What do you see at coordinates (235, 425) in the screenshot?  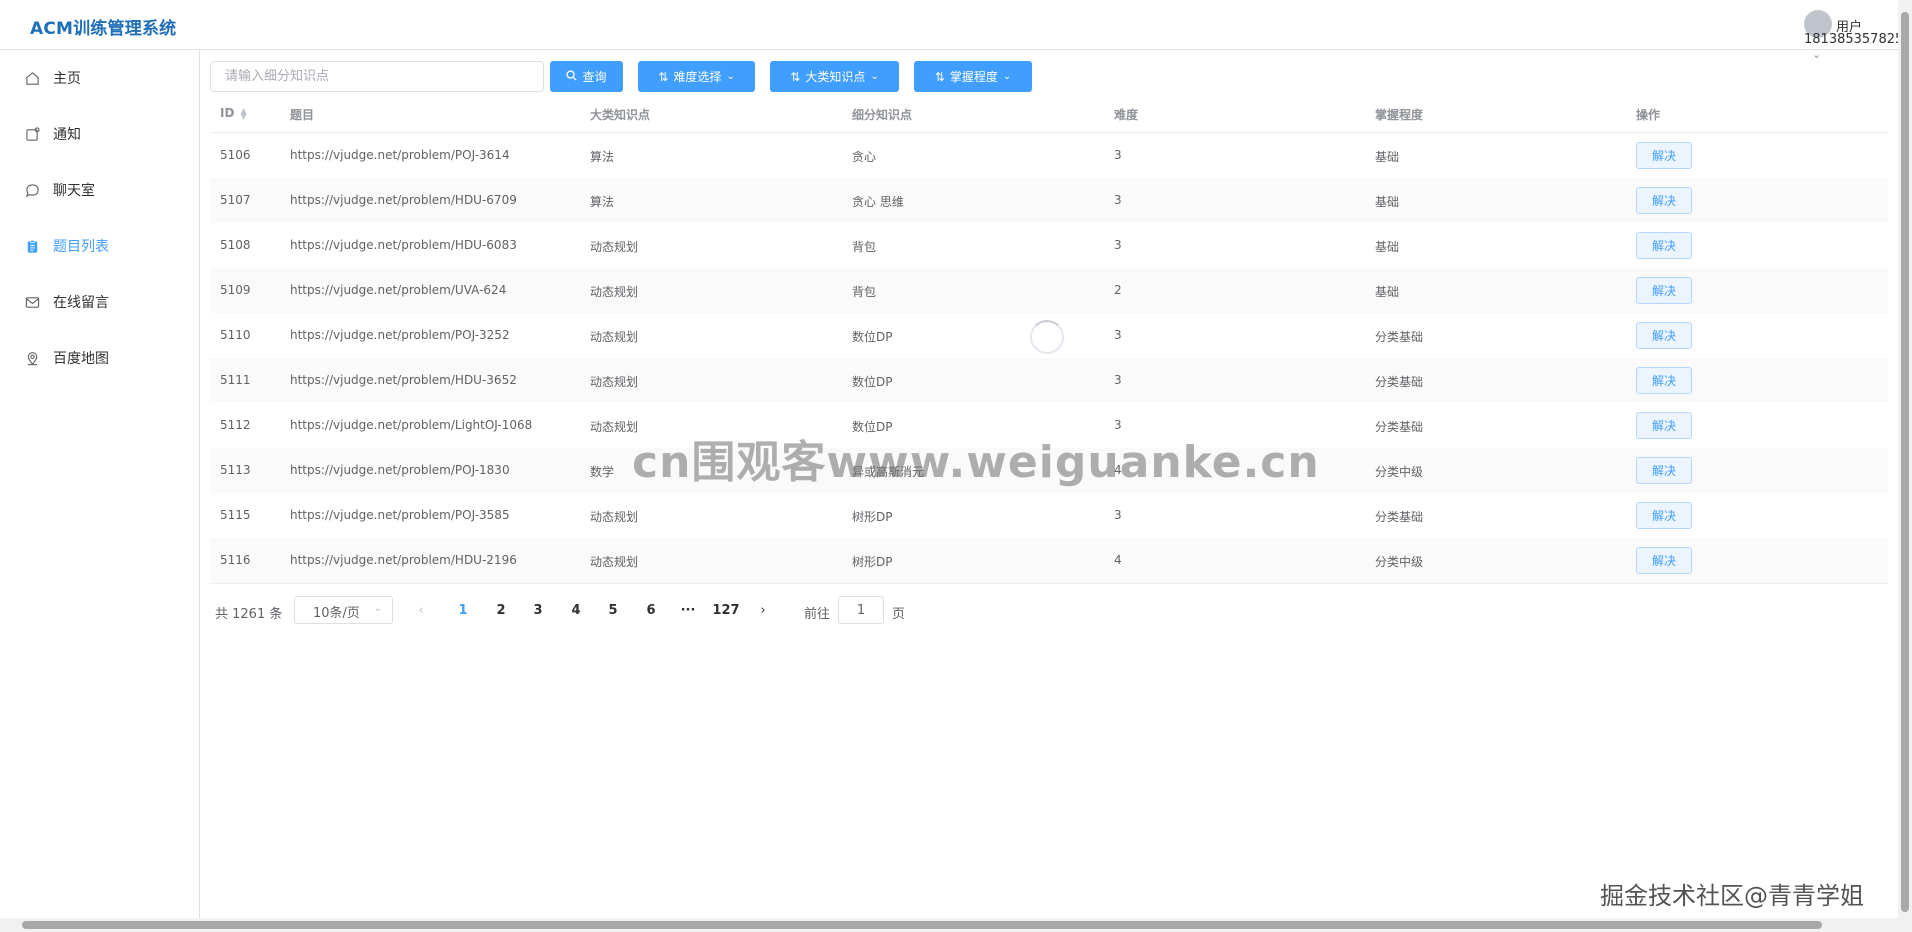 I see `cell-id: 5112` at bounding box center [235, 425].